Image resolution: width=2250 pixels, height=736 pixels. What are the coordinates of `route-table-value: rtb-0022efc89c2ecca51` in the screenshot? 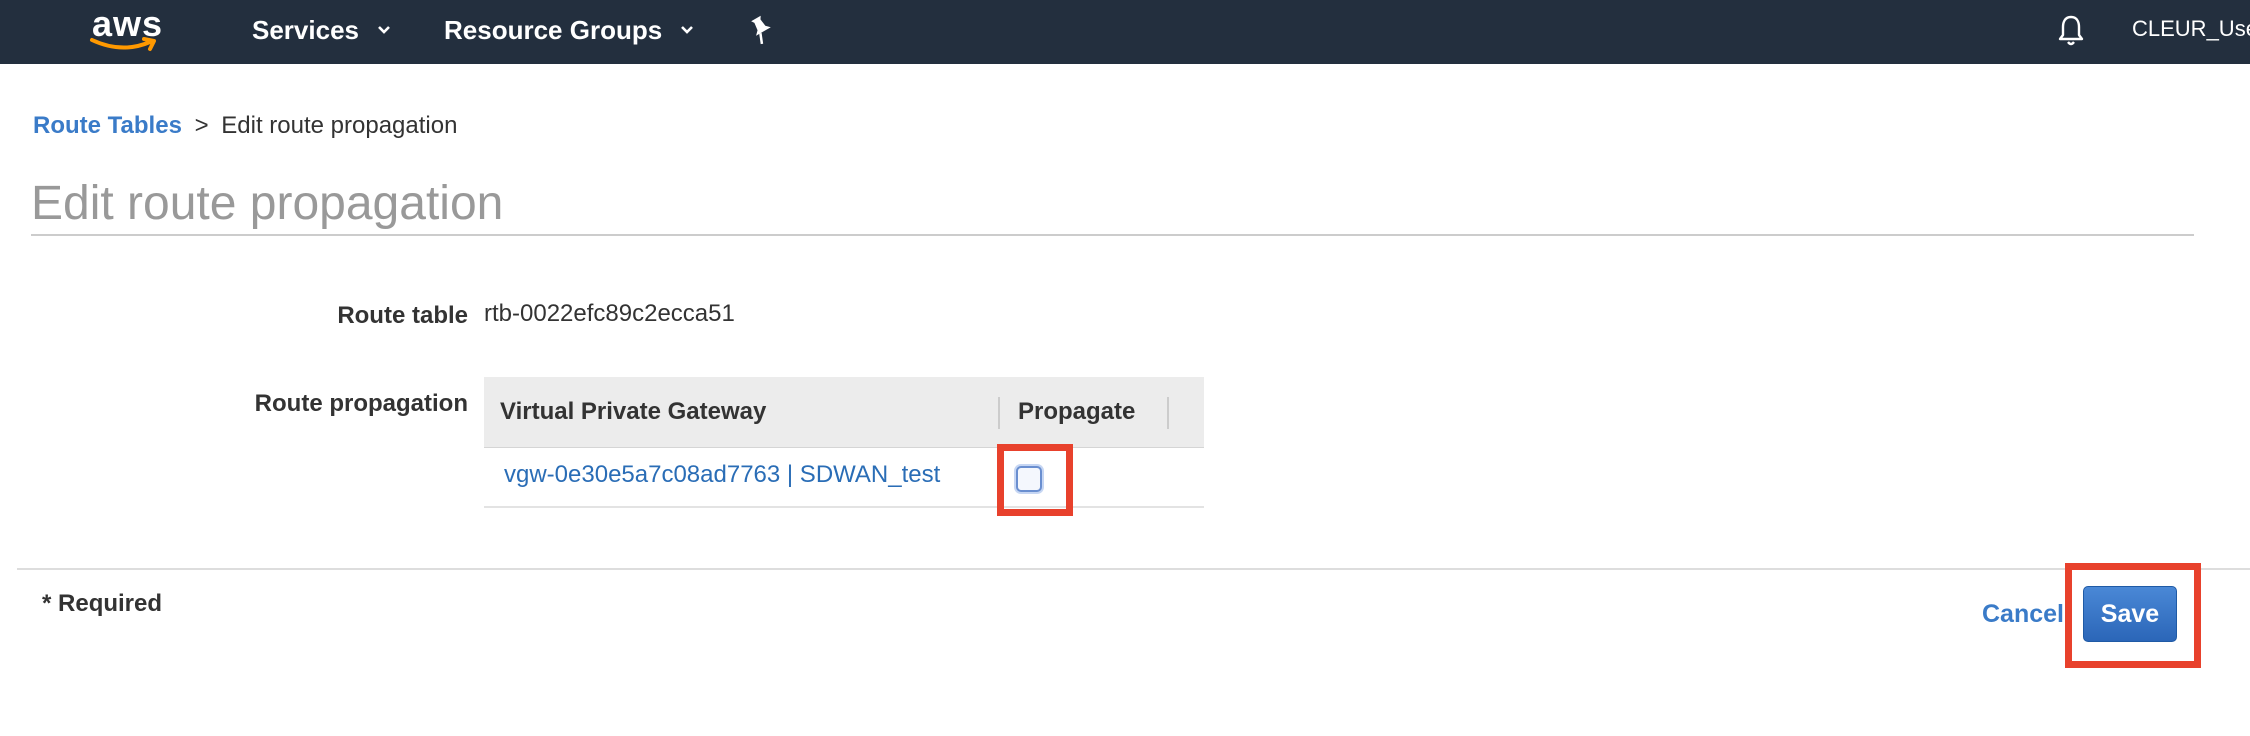 It's located at (609, 313).